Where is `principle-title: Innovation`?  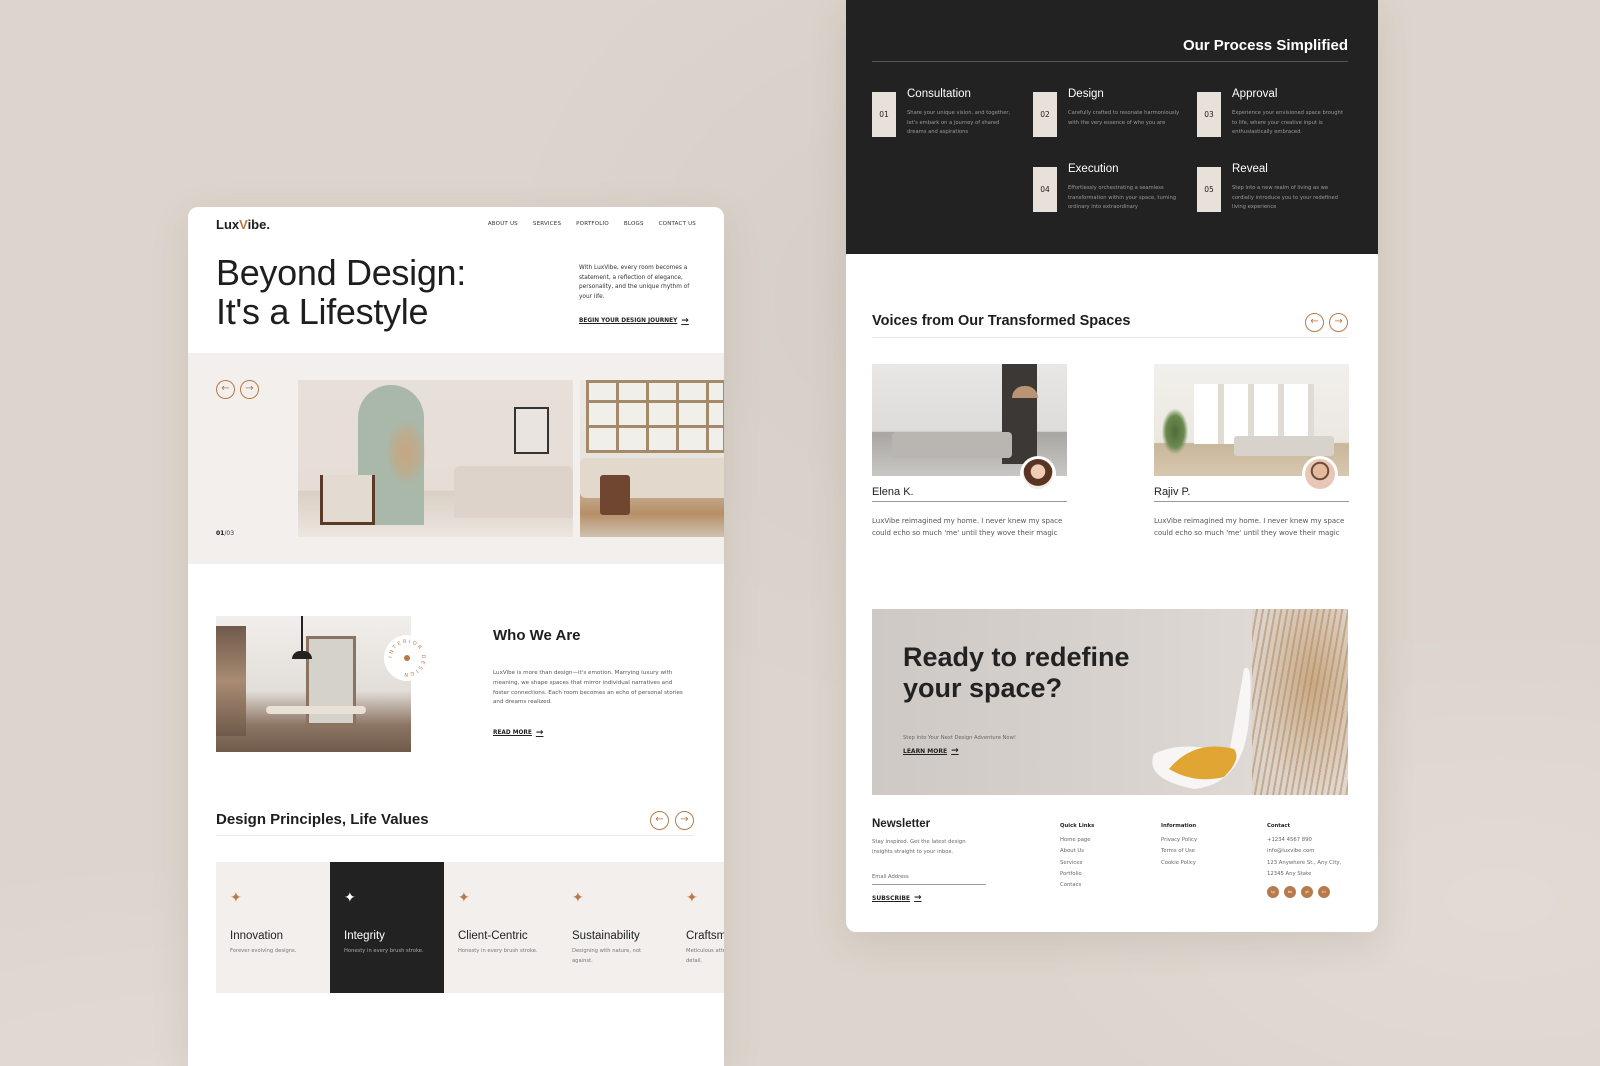
principle-title: Innovation is located at coordinates (257, 936).